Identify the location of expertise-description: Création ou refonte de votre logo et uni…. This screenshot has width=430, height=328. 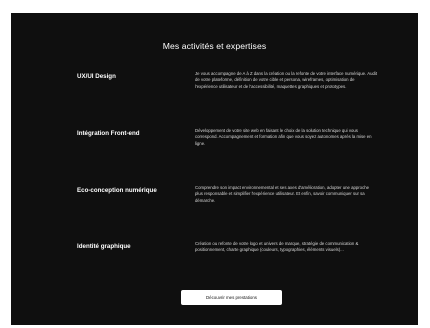
(277, 247).